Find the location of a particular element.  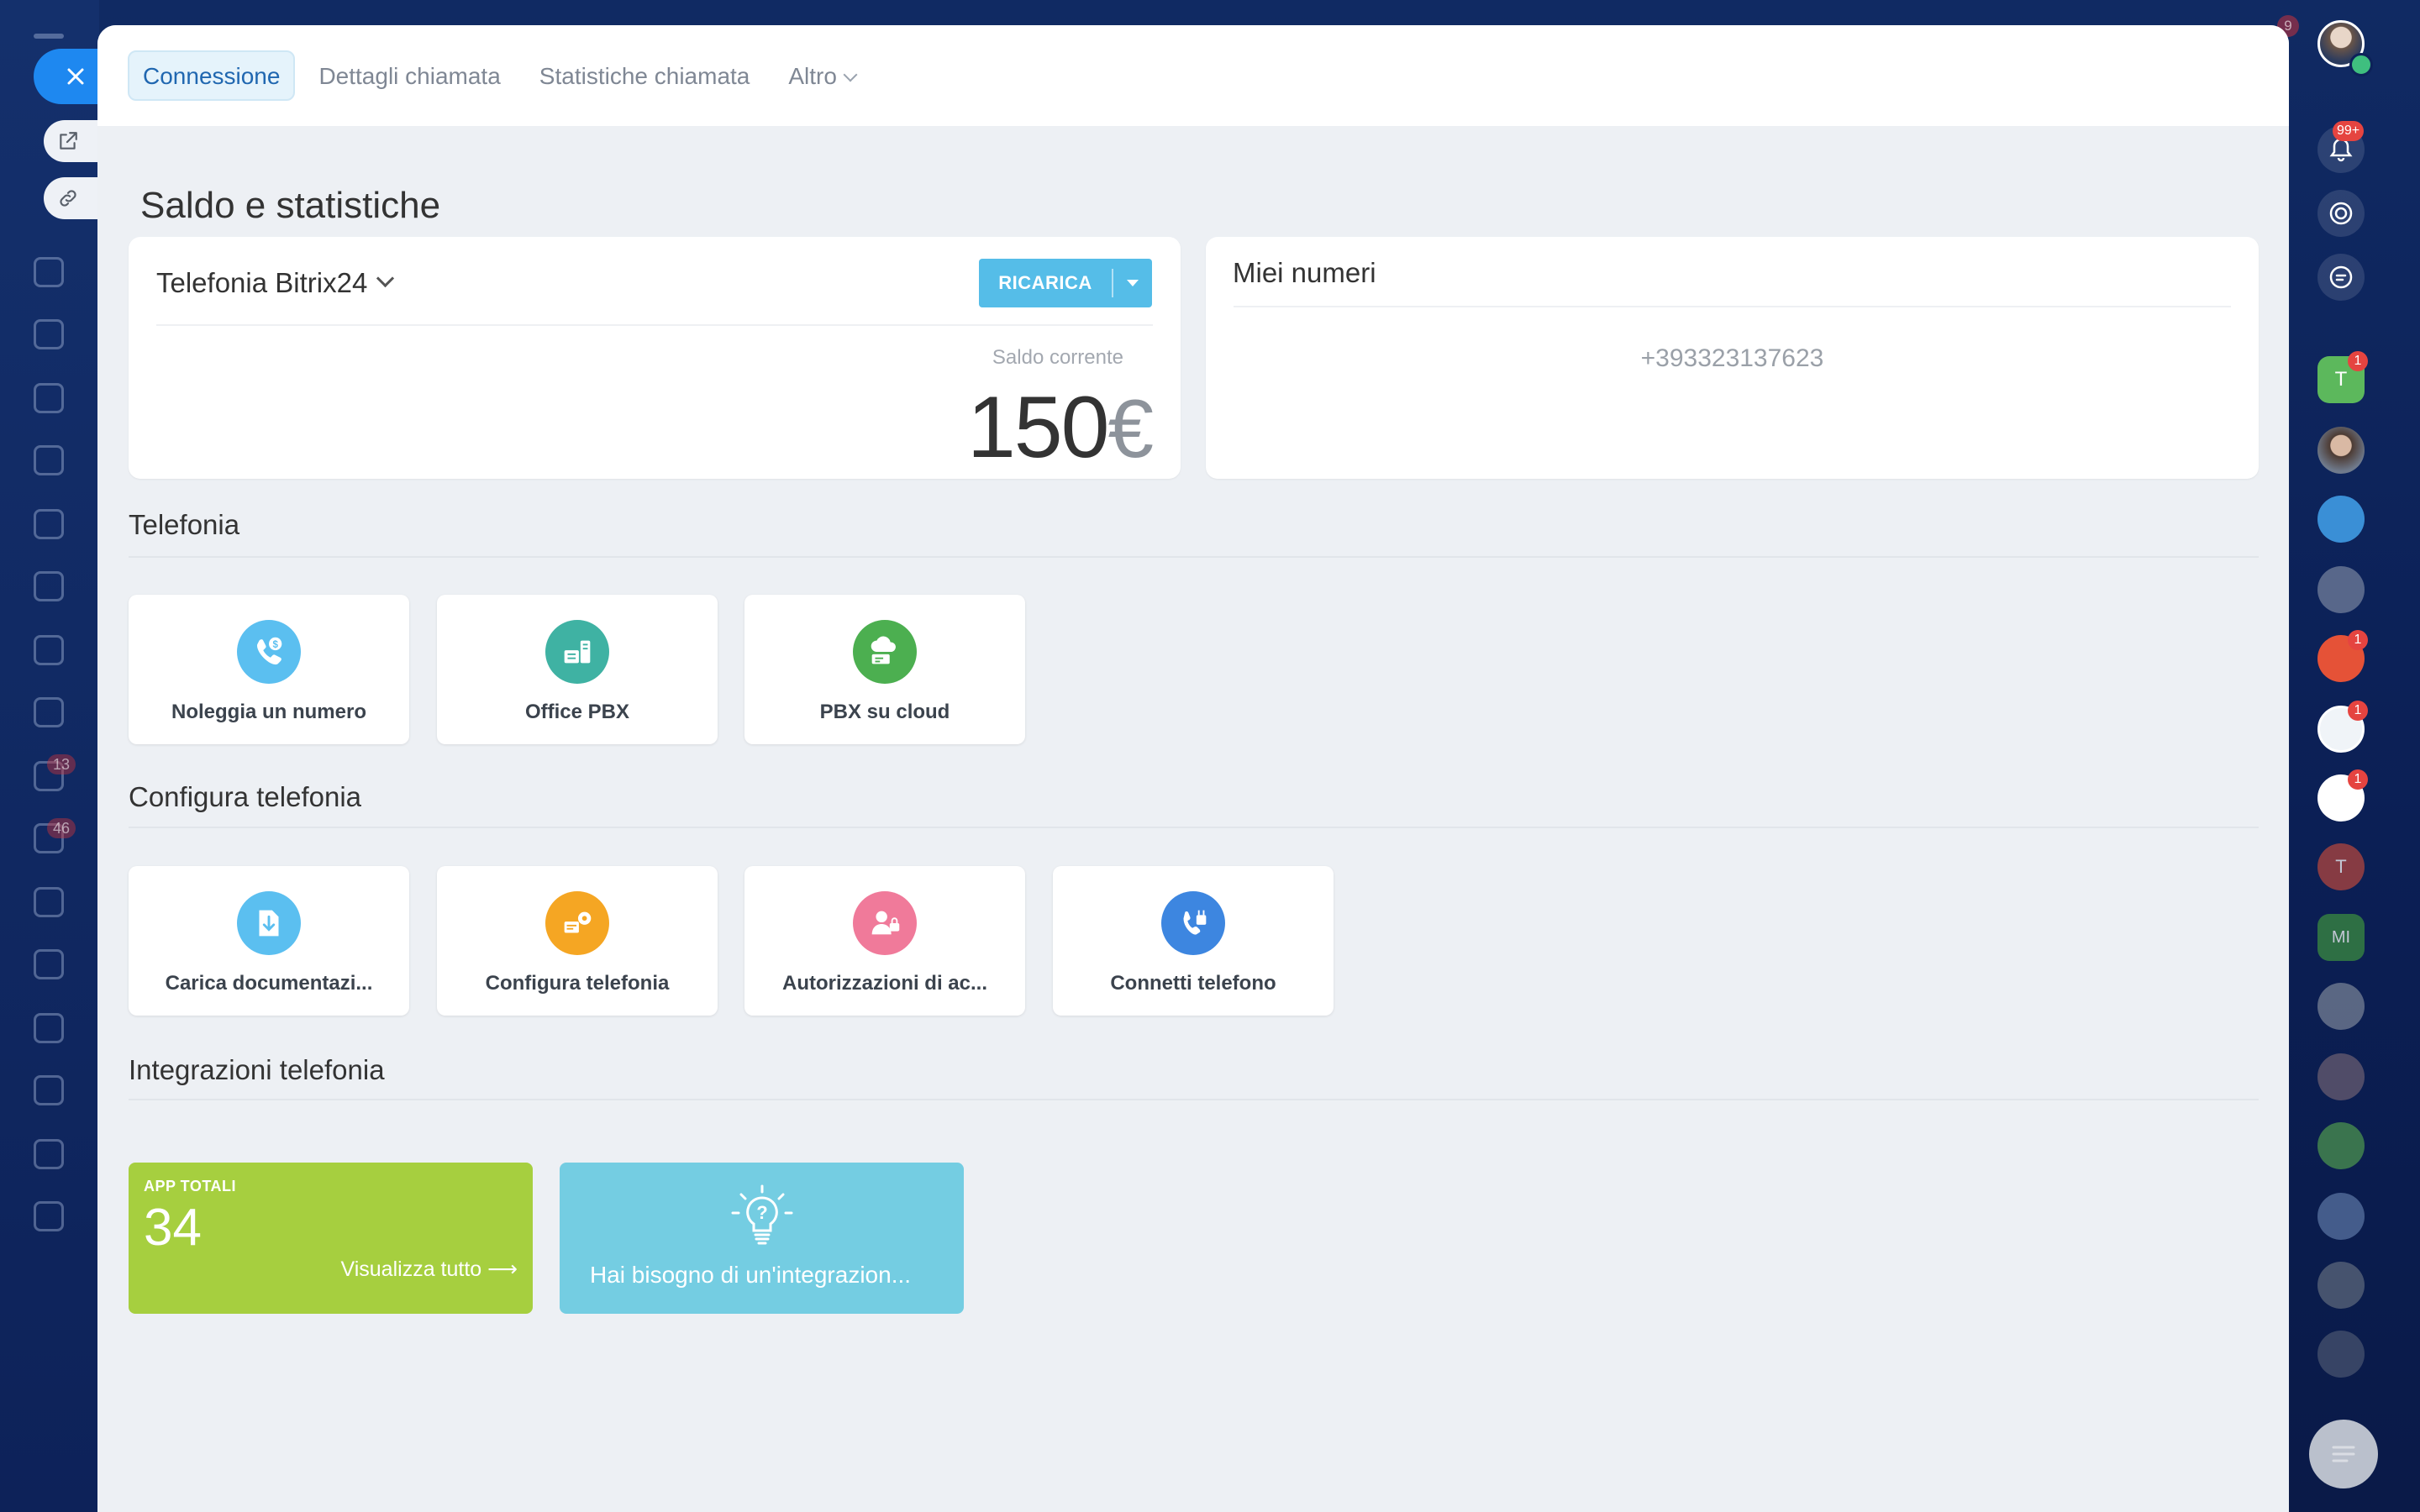

background-left-menu: 13 46 is located at coordinates (50, 756).